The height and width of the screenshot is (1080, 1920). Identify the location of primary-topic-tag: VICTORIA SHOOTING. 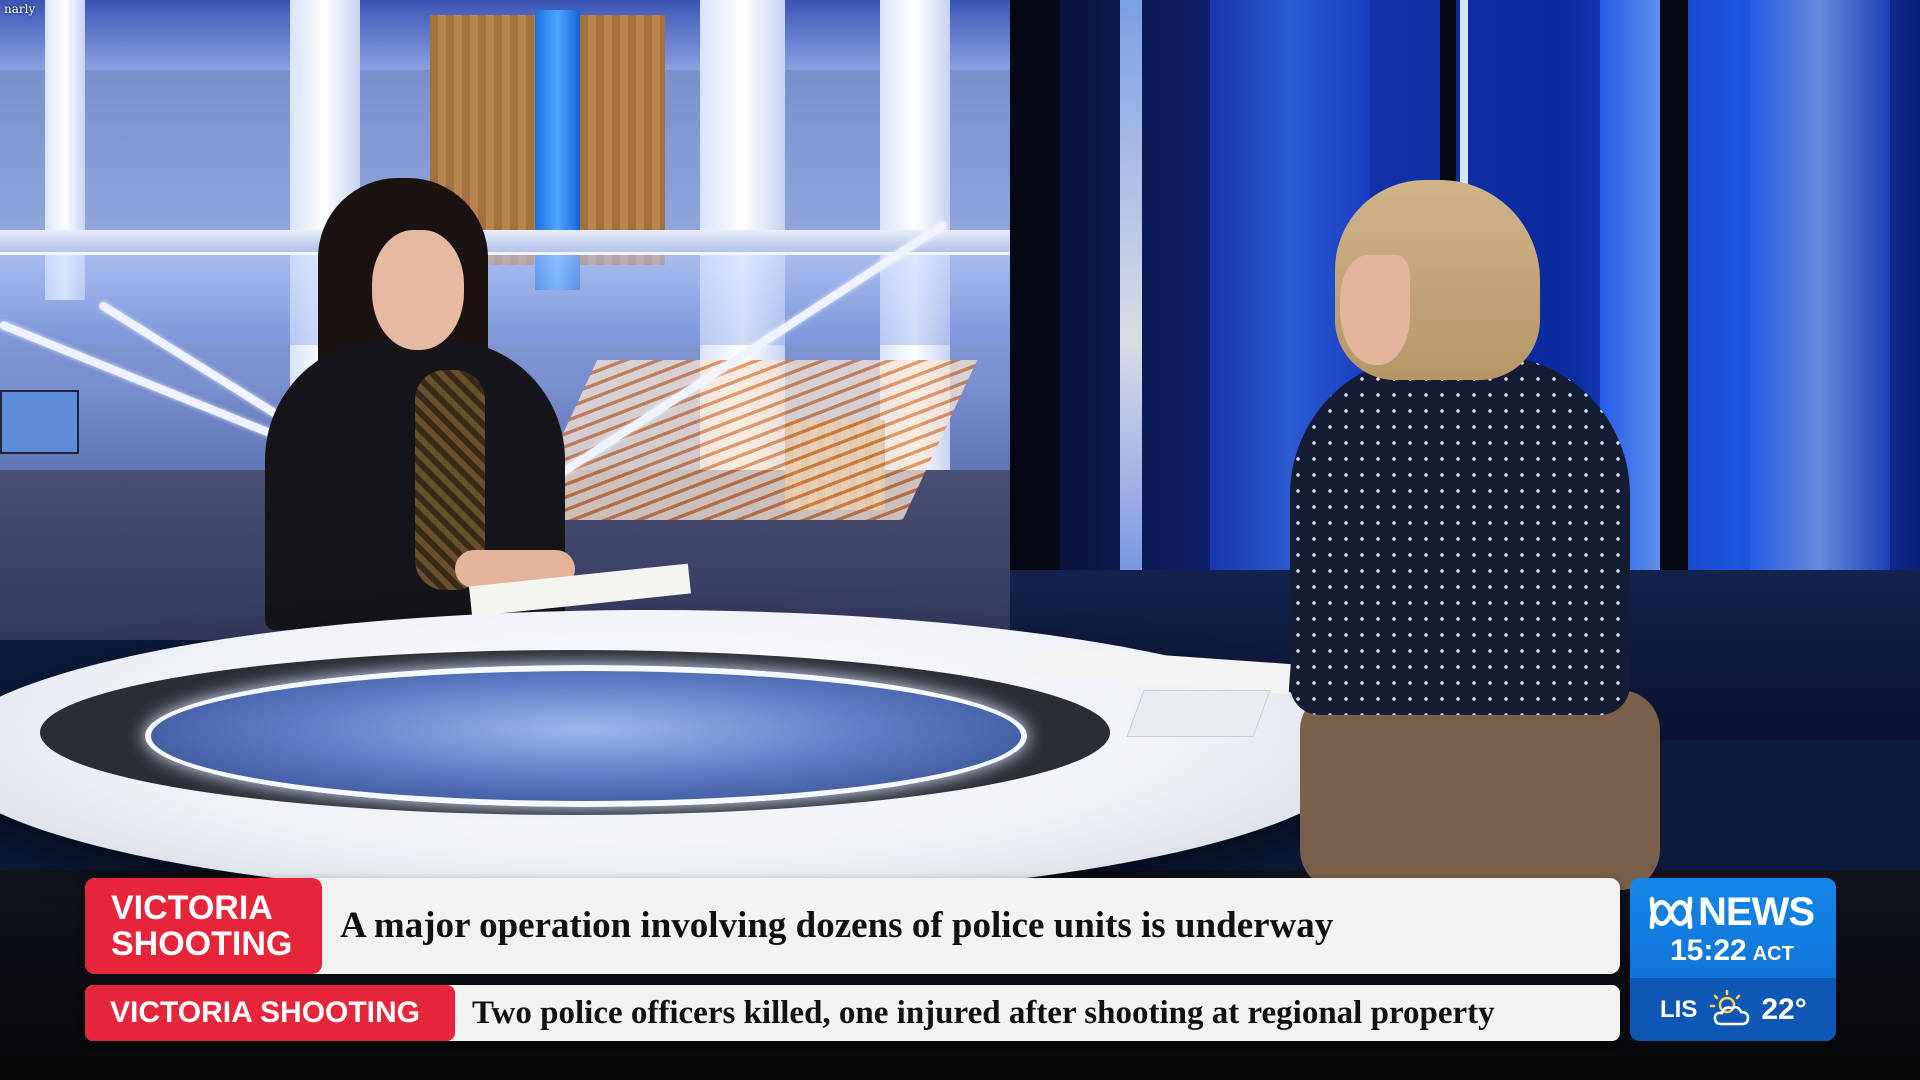
(203, 926).